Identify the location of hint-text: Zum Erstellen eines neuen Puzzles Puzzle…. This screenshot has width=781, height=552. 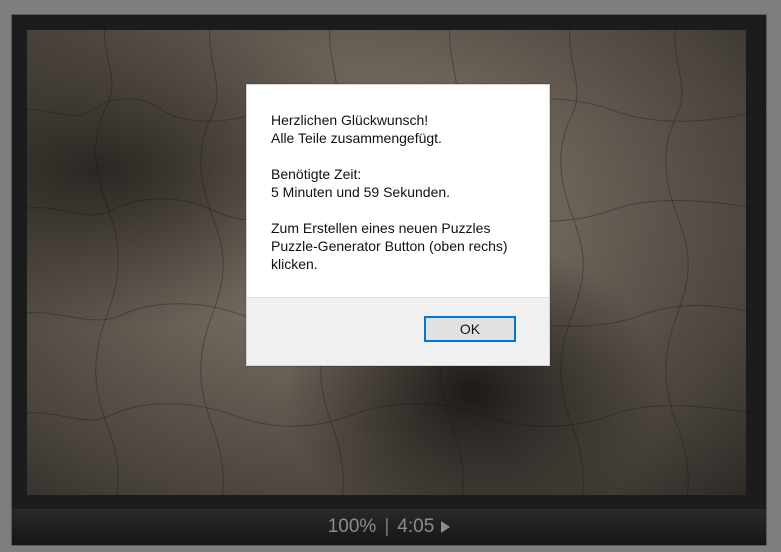
(398, 246).